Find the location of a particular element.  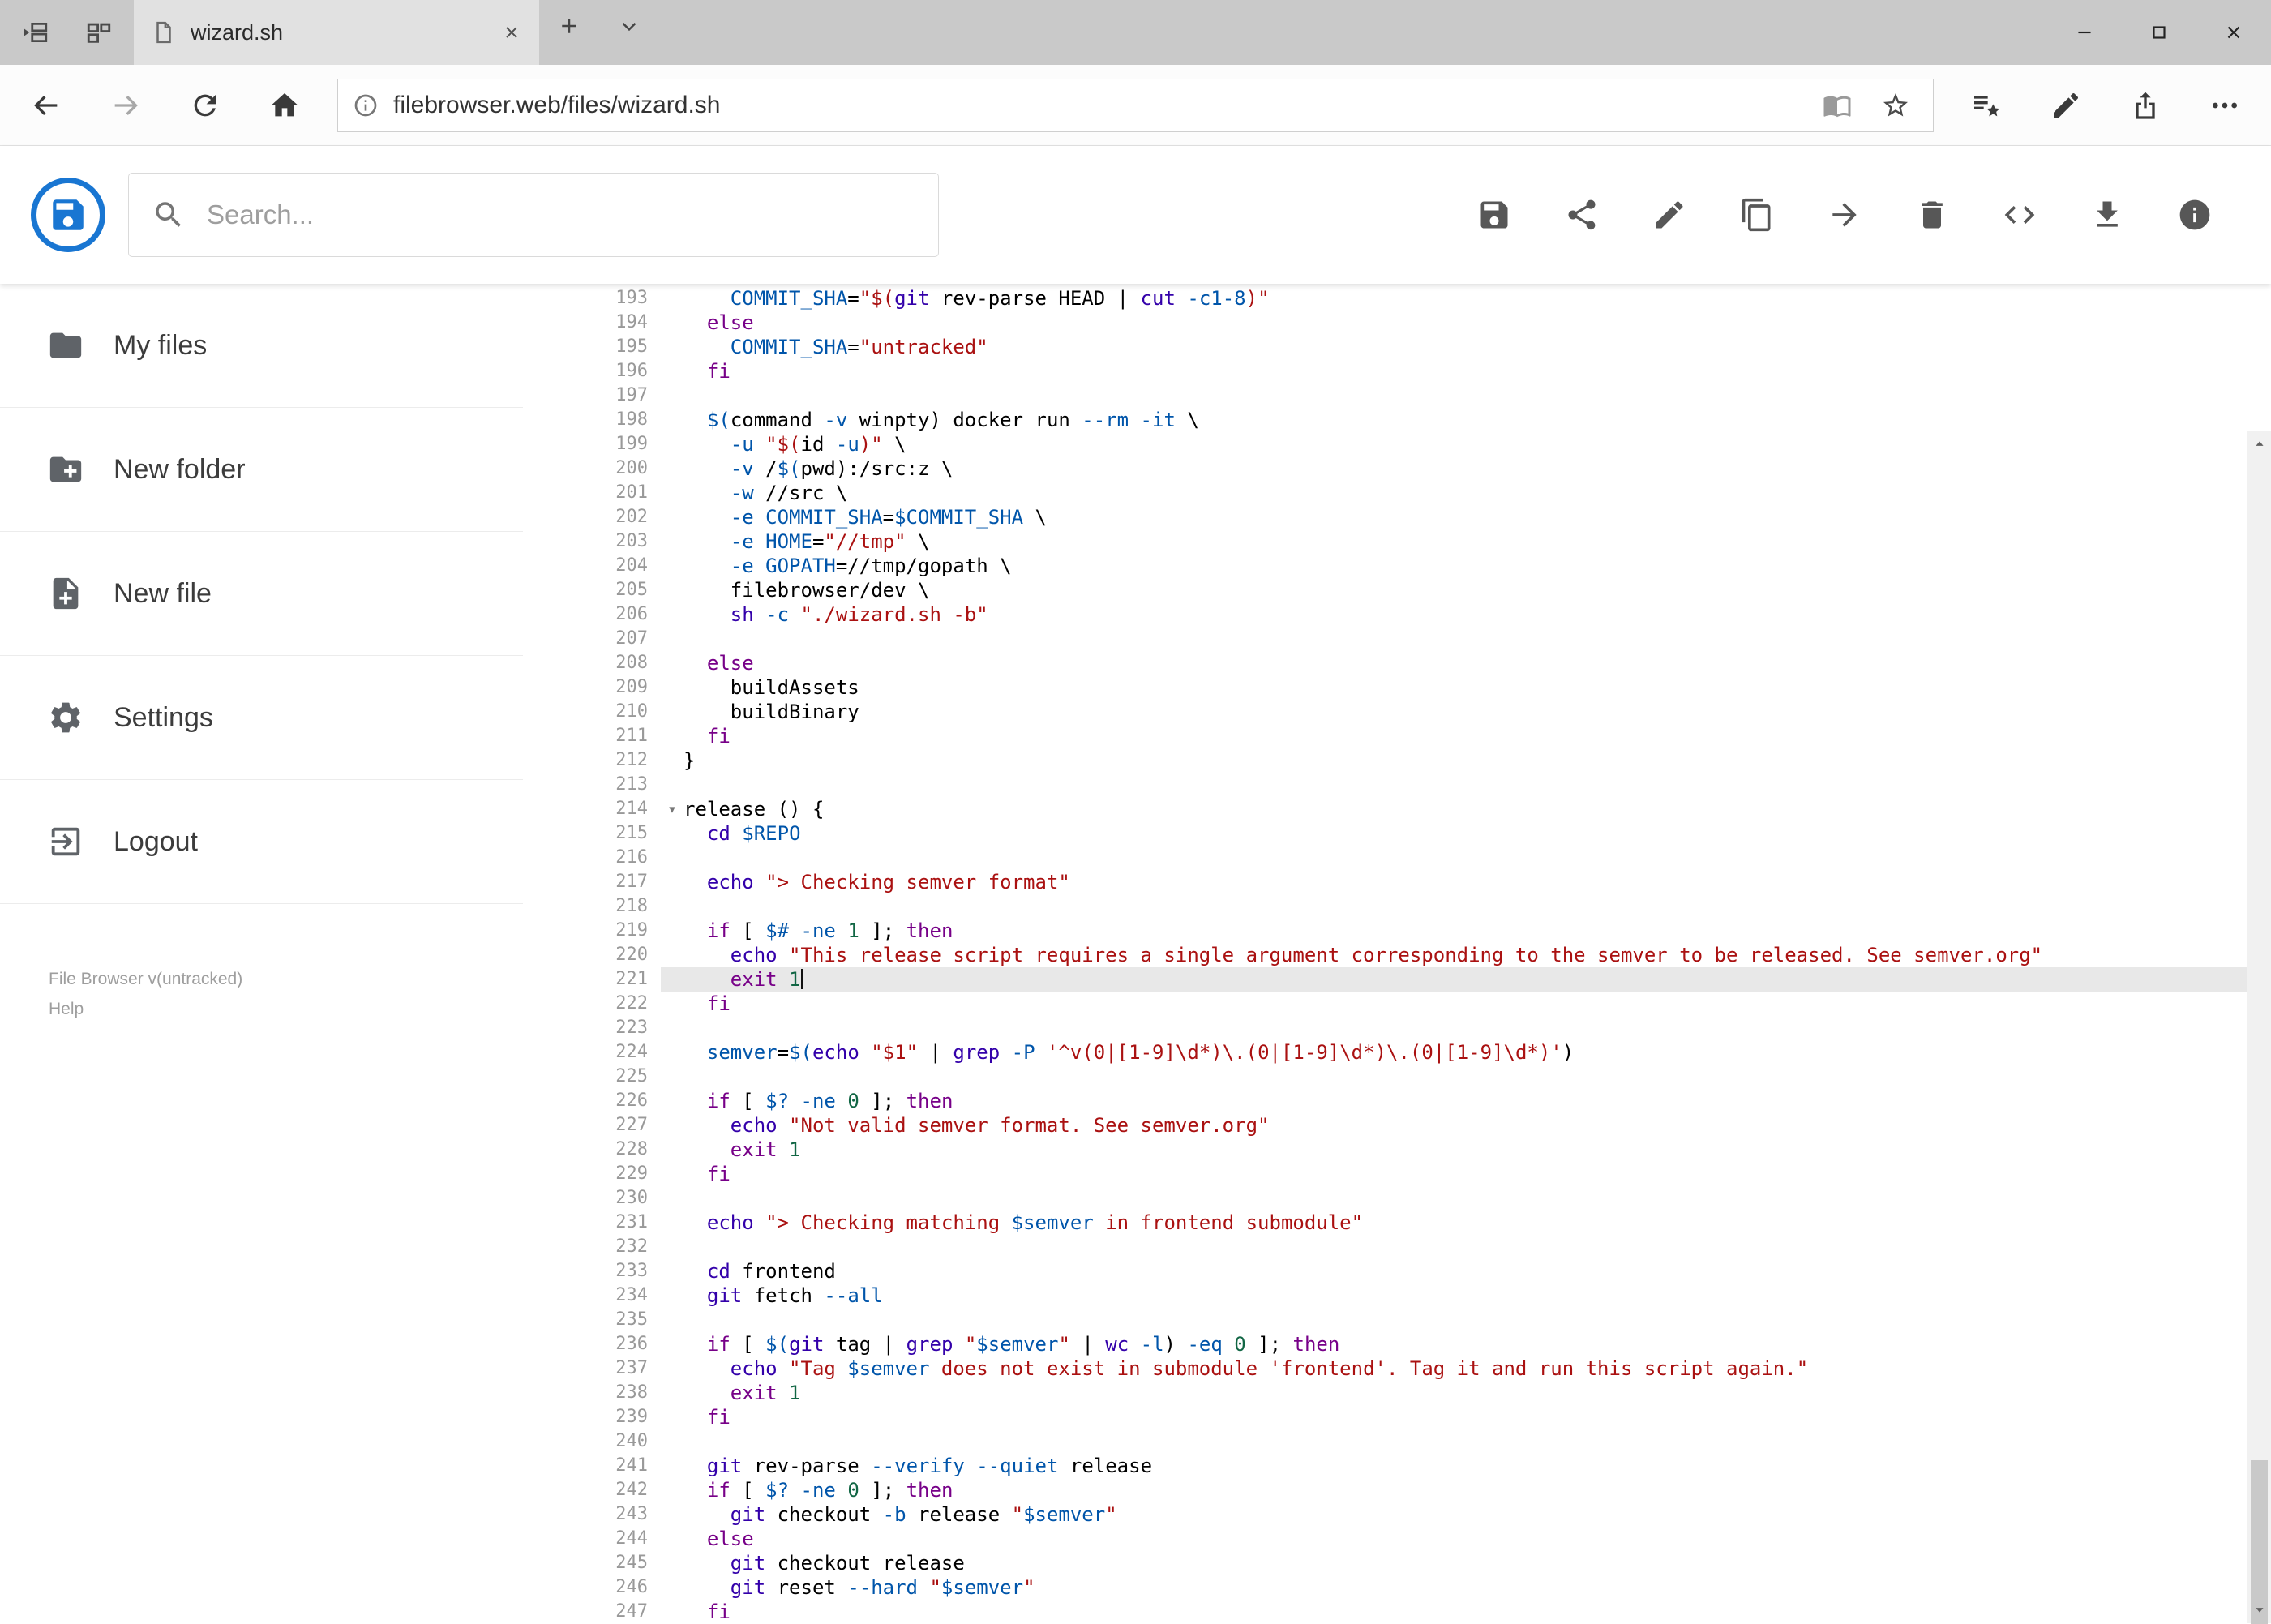

address-bar is located at coordinates (1135, 105).